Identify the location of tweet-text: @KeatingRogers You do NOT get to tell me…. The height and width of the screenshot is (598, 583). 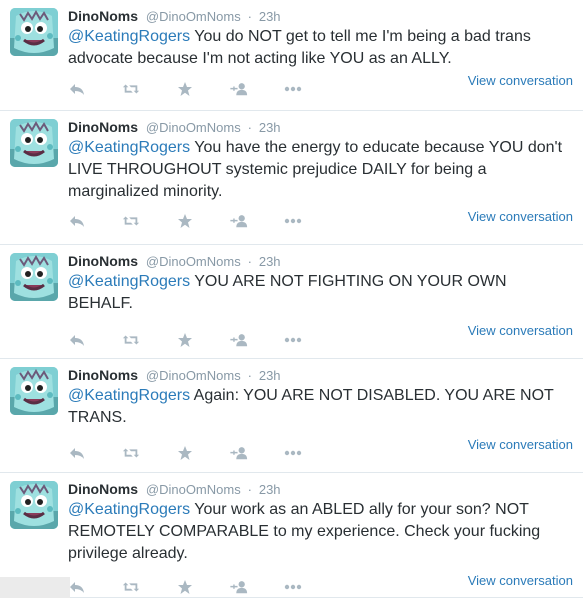
(320, 48).